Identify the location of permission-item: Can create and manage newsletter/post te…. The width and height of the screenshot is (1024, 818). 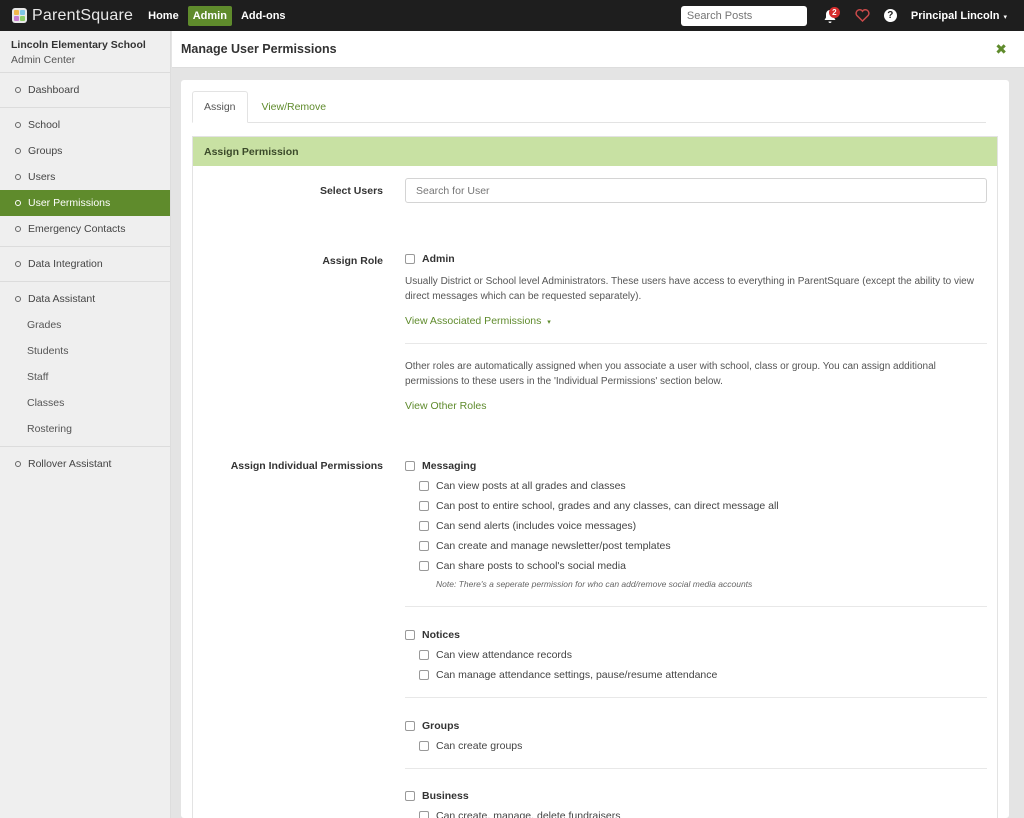
(545, 546).